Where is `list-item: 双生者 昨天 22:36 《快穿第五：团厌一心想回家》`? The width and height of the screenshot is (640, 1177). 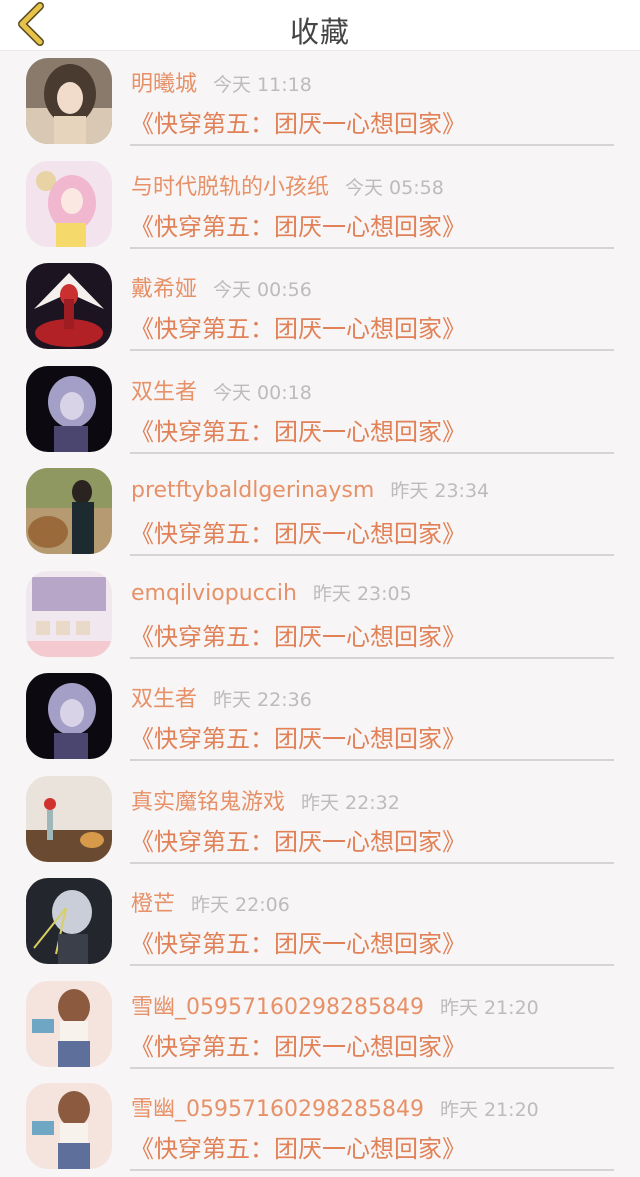
list-item: 双生者 昨天 22:36 《快穿第五：团厌一心想回家》 is located at coordinates (320, 717).